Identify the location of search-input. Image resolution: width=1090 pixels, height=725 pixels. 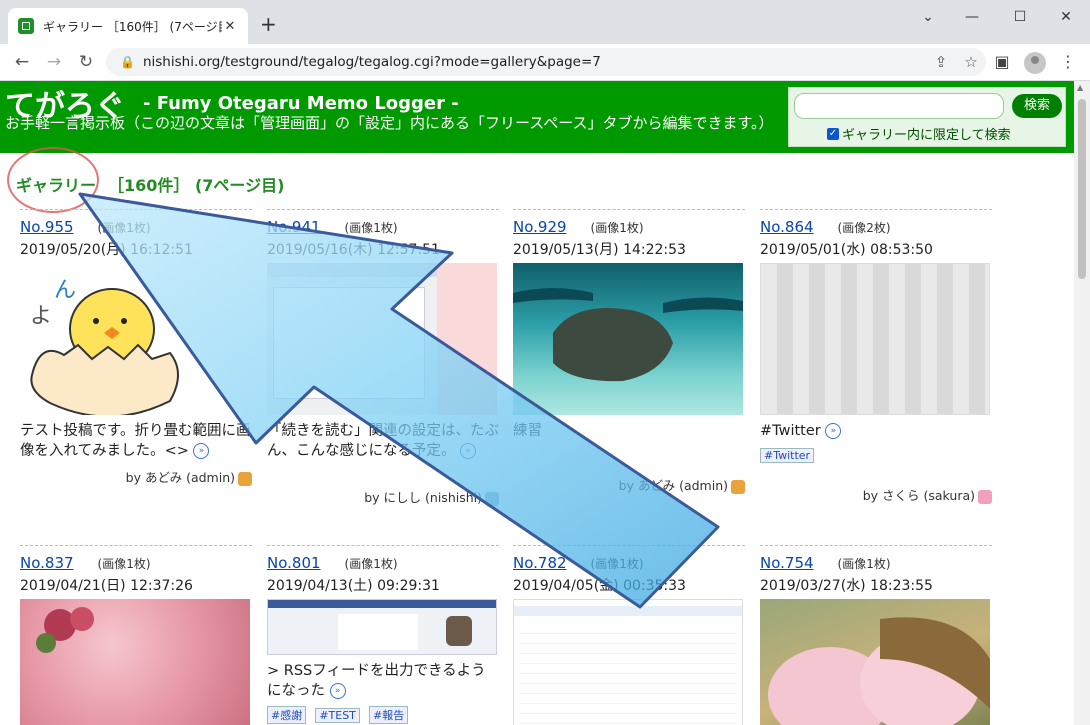
(899, 106).